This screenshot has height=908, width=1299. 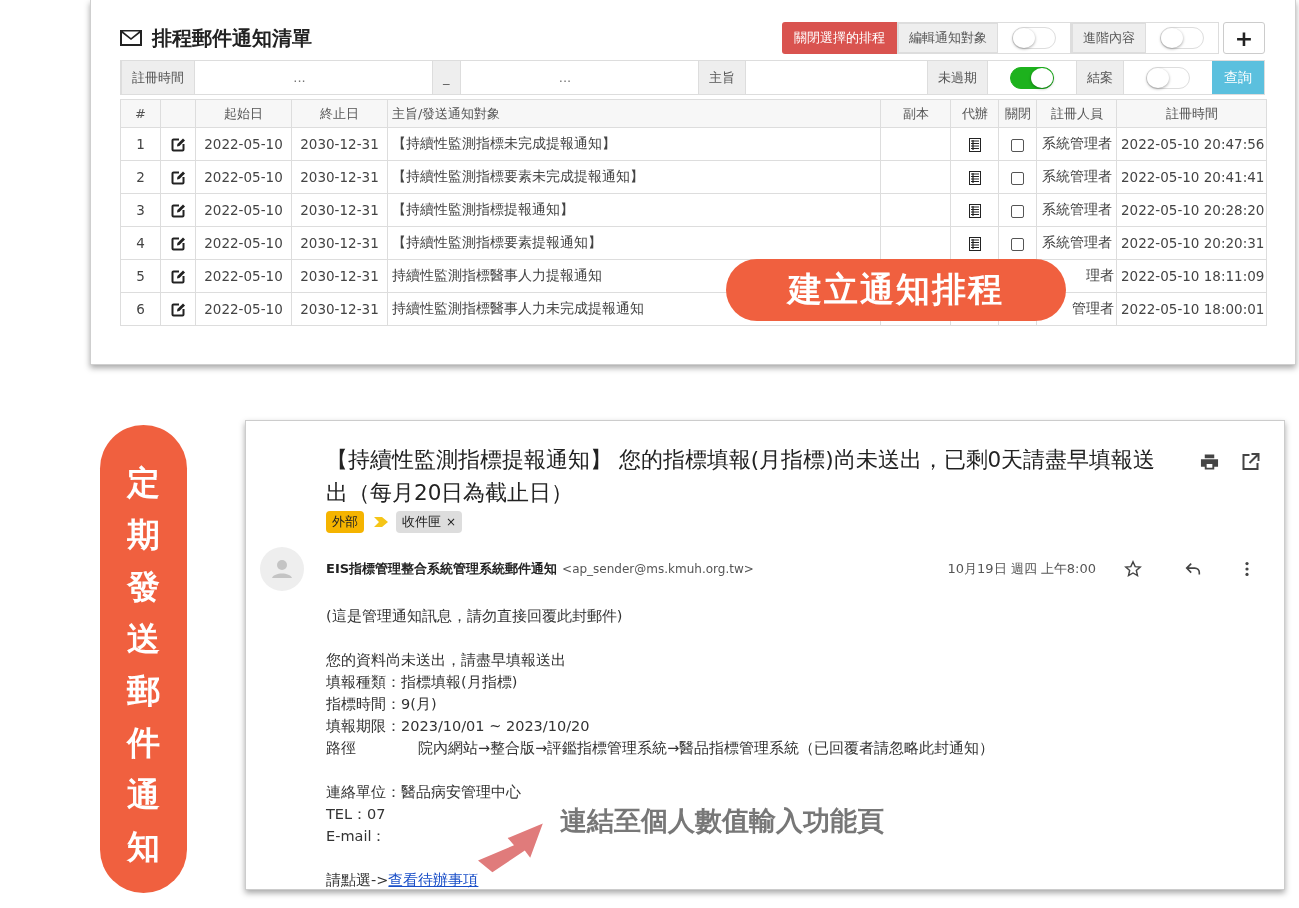 What do you see at coordinates (433, 880) in the screenshot?
I see `todo-link: 查看待辦事項` at bounding box center [433, 880].